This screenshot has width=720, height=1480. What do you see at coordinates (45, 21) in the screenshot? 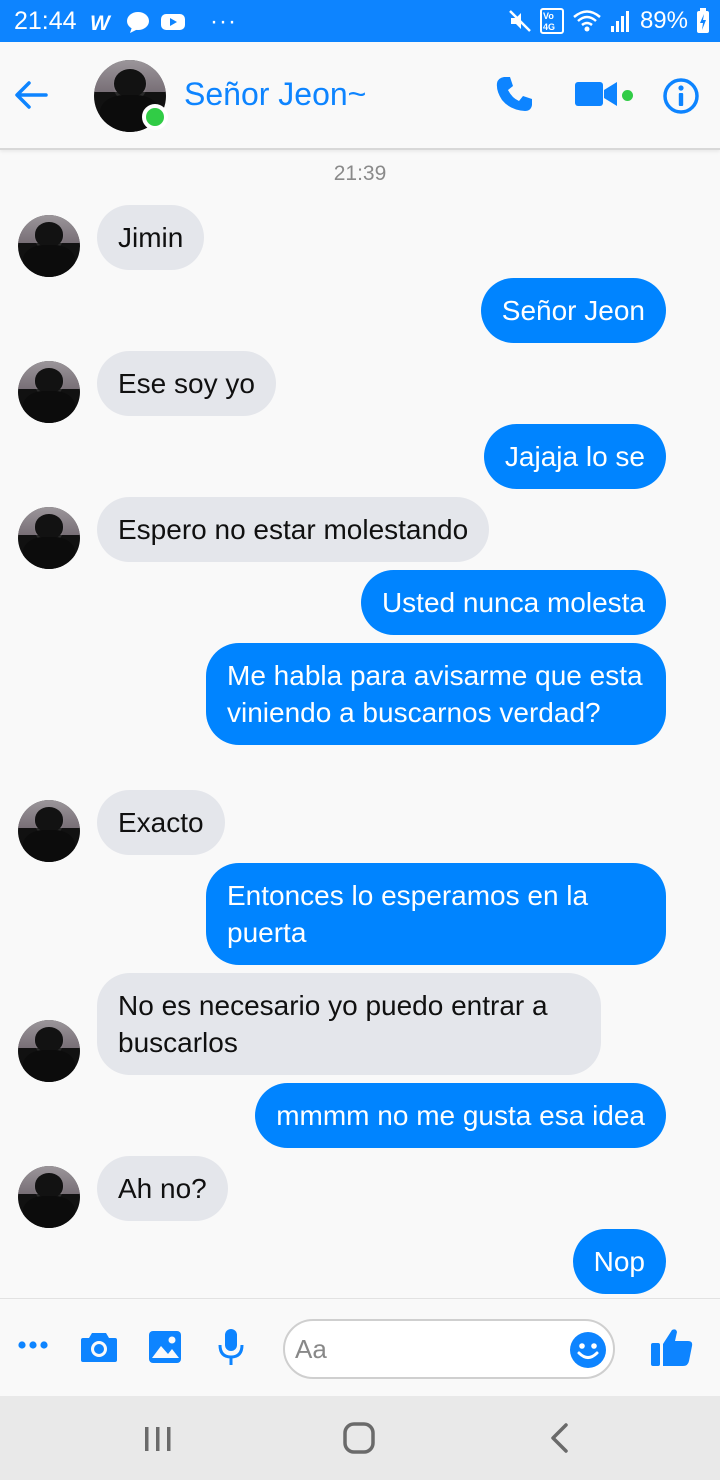
I see `status-time: 21:44` at bounding box center [45, 21].